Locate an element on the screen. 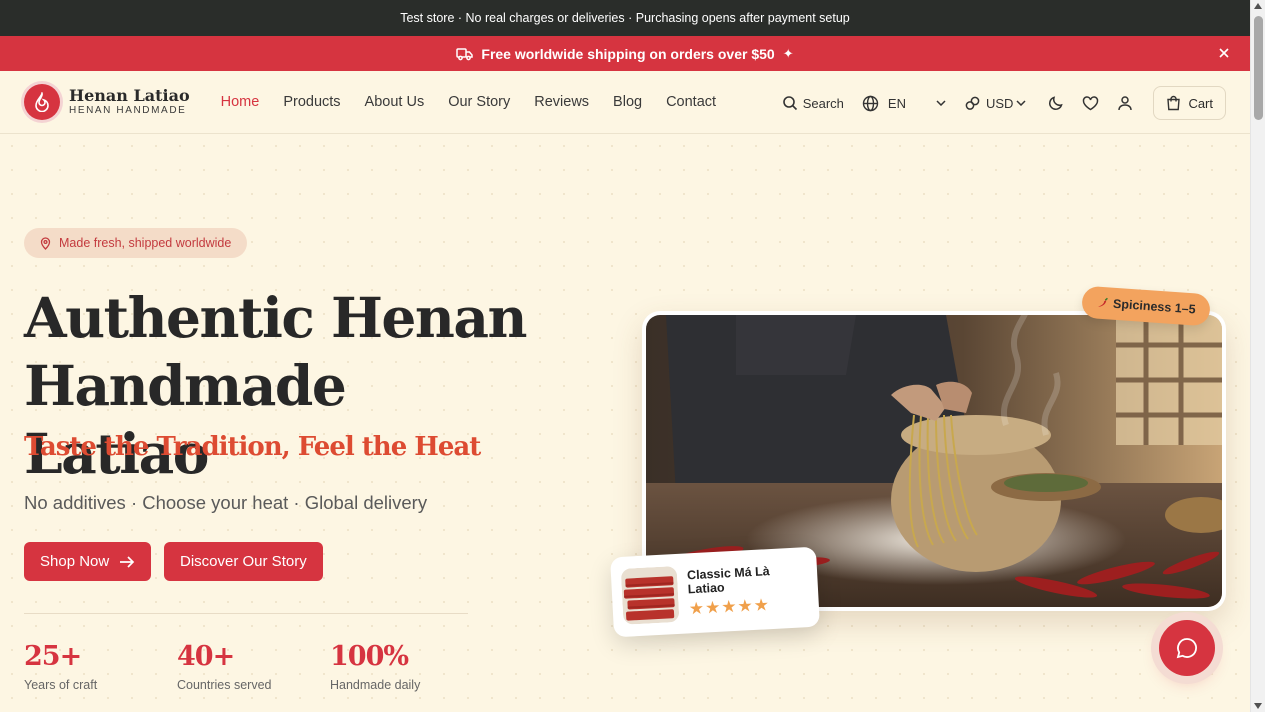  logo: Henan Latiao HENAN HANDMADE is located at coordinates (107, 102).